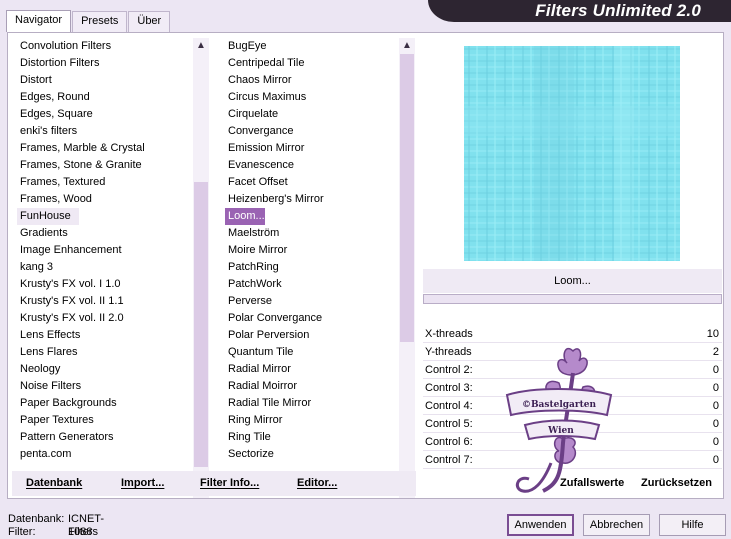 Image resolution: width=731 pixels, height=539 pixels. I want to click on category-item: Lens Flares, so click(106, 352).